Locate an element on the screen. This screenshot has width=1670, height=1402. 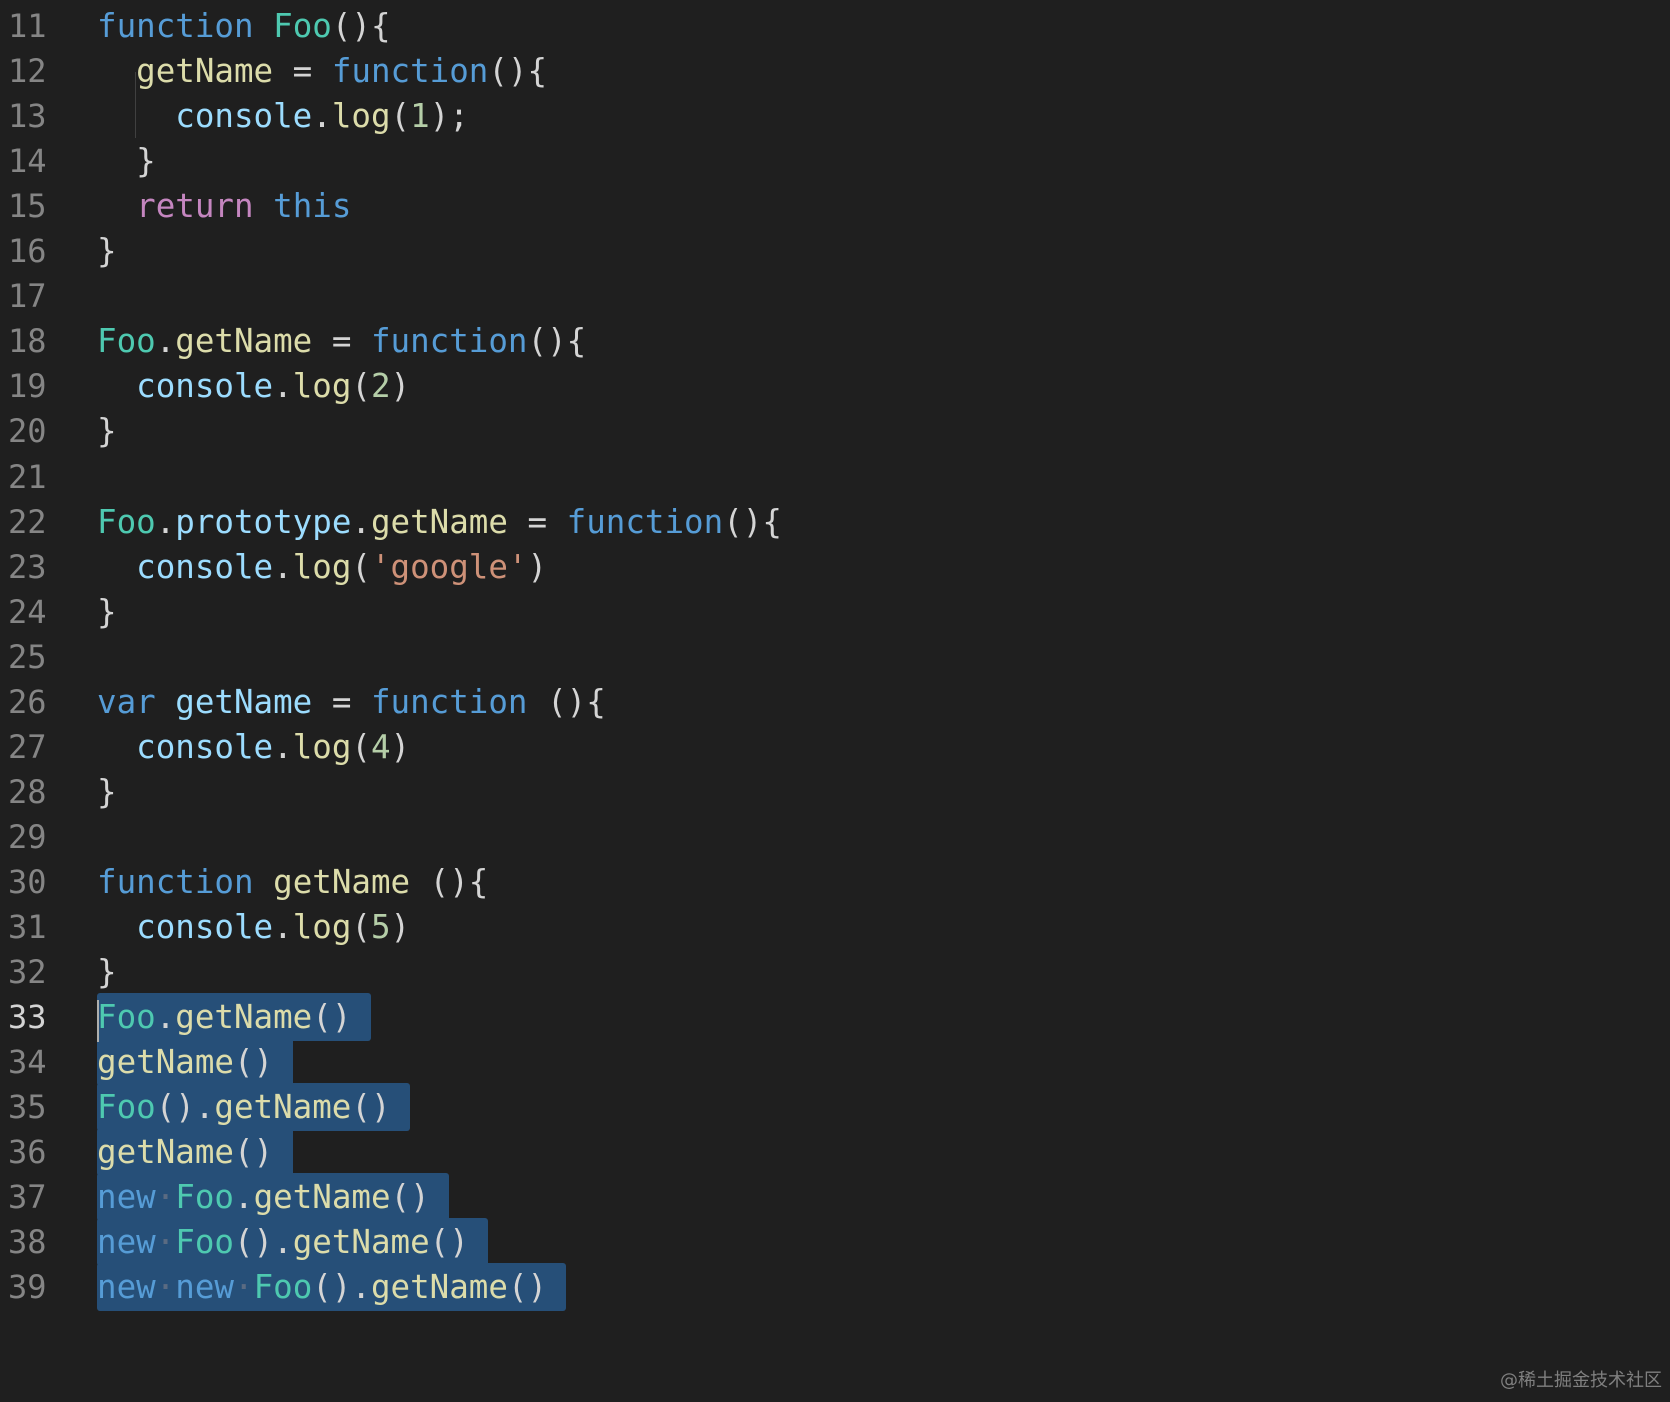
code-text: console.log(5) is located at coordinates (253, 927).